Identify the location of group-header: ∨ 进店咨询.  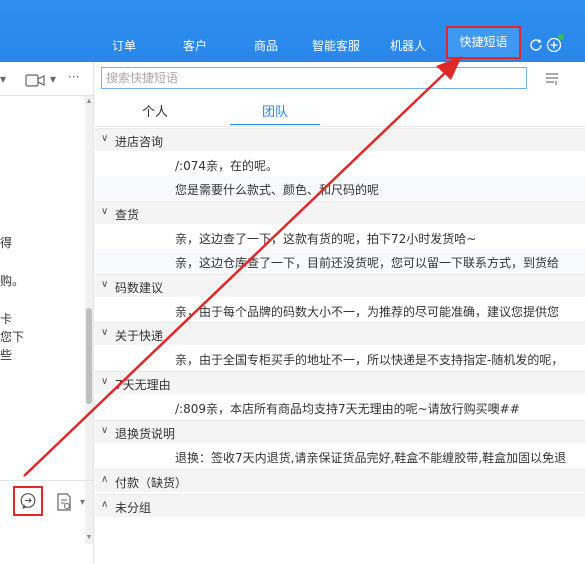
(340, 139).